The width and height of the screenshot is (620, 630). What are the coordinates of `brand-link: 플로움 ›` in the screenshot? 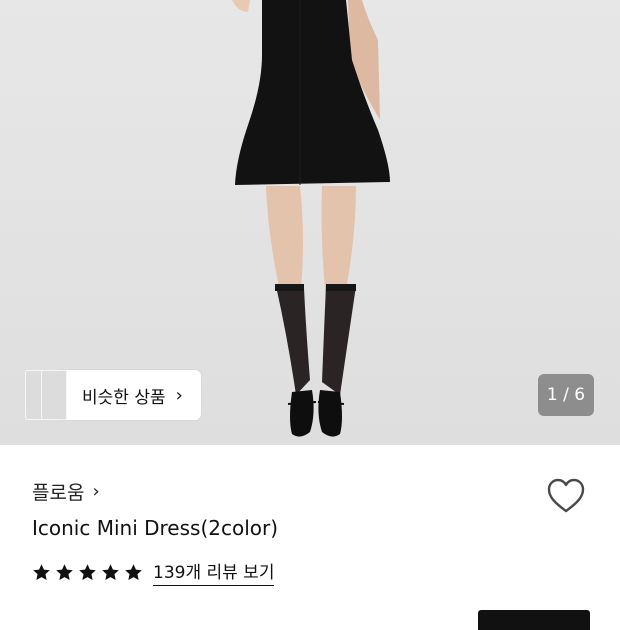 It's located at (66, 491).